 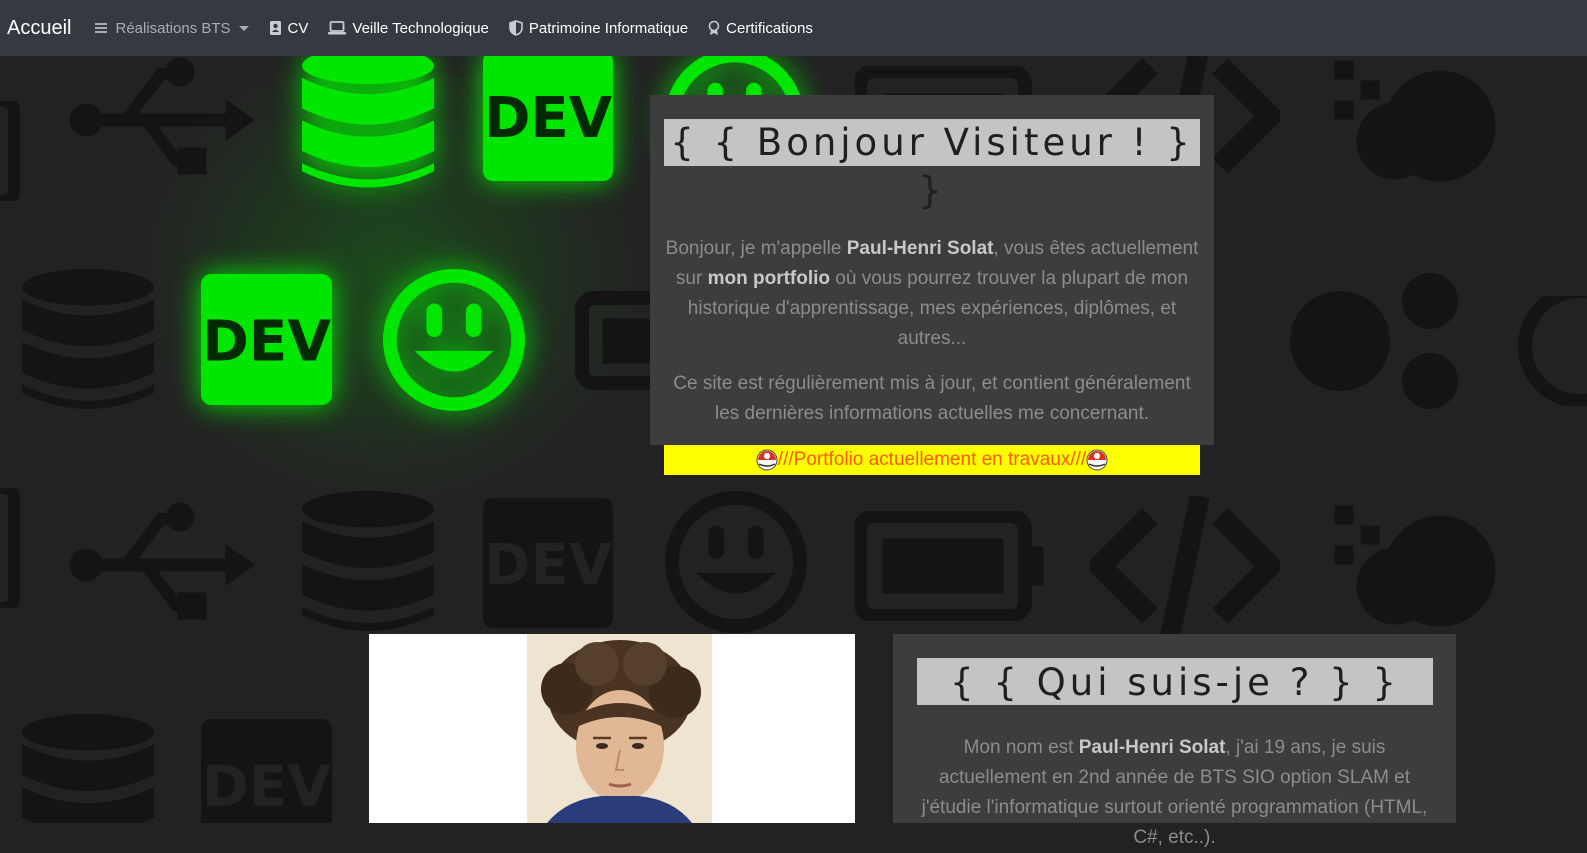 I want to click on portfolio-emphasis: mon portfolio, so click(x=769, y=278).